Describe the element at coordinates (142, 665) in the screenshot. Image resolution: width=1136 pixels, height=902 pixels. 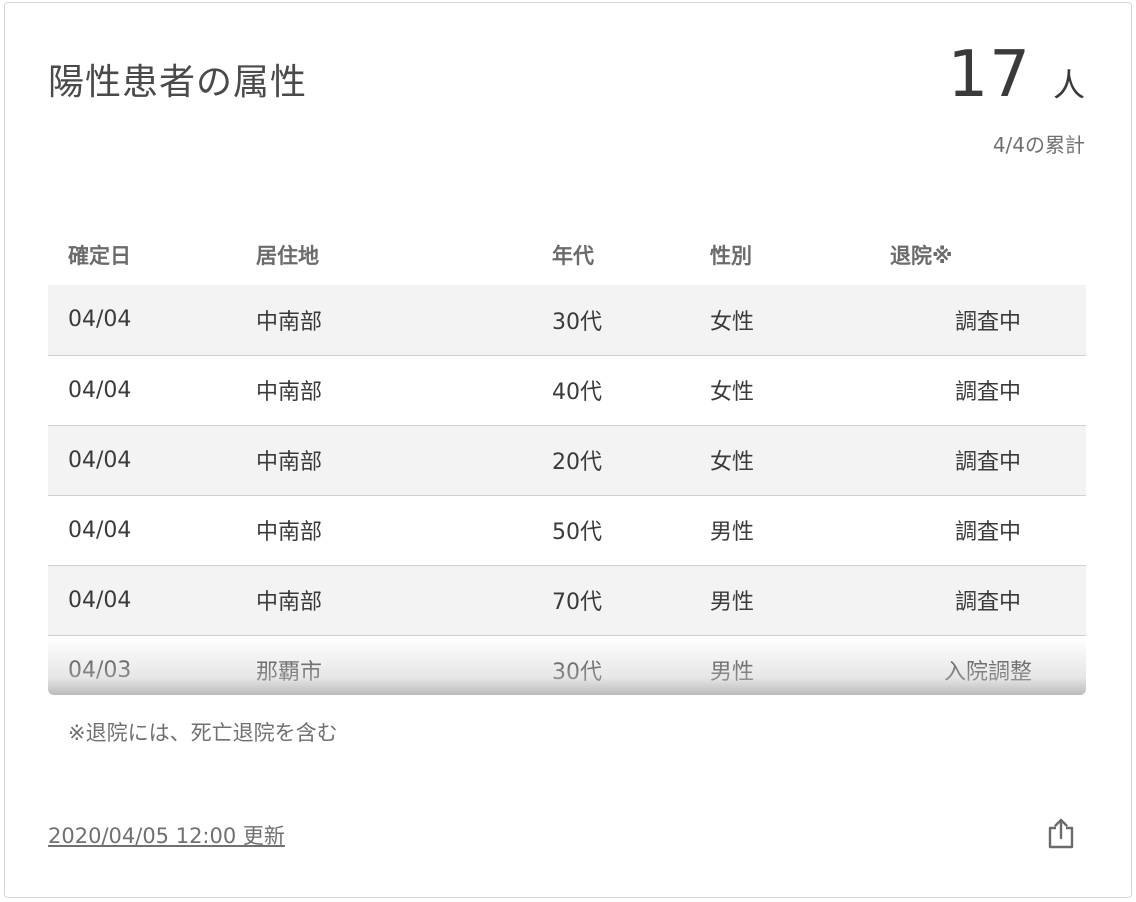
I see `cell-date: 04/03` at that location.